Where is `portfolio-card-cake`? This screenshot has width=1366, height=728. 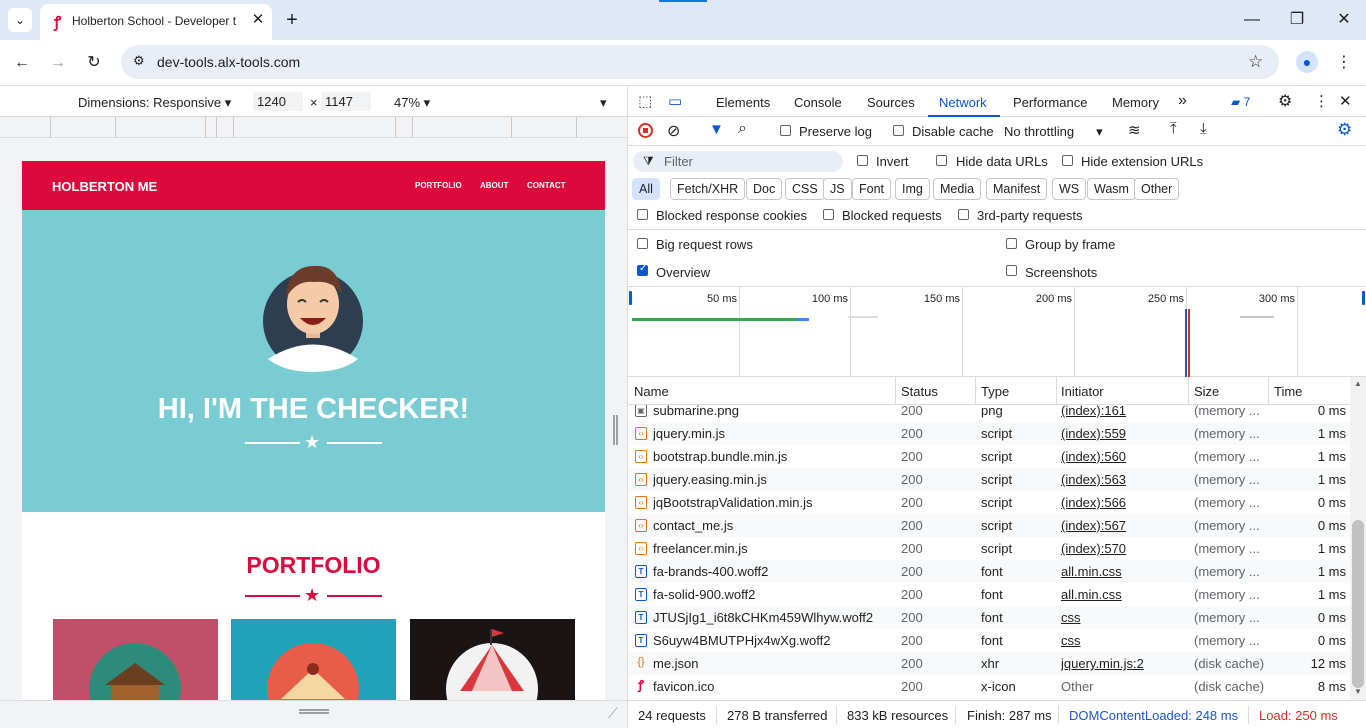
portfolio-card-cake is located at coordinates (313, 659).